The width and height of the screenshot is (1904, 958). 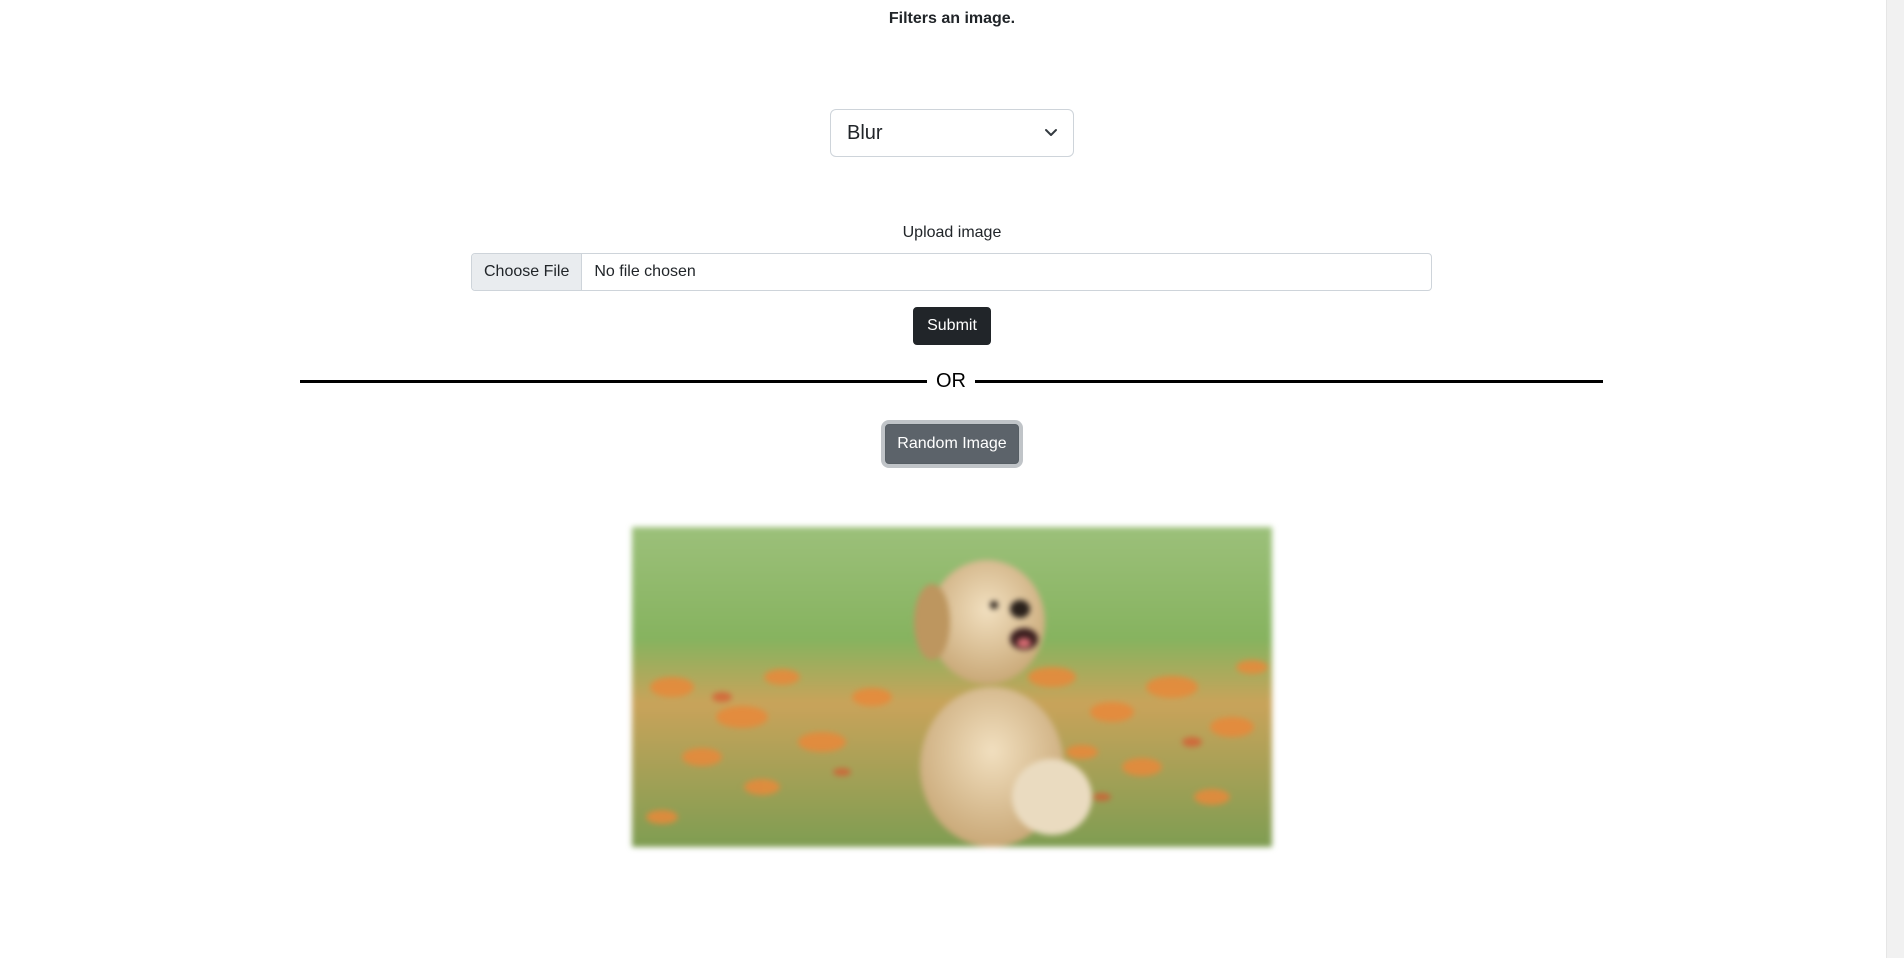 What do you see at coordinates (1289, 381) in the screenshot?
I see `divider-line-right` at bounding box center [1289, 381].